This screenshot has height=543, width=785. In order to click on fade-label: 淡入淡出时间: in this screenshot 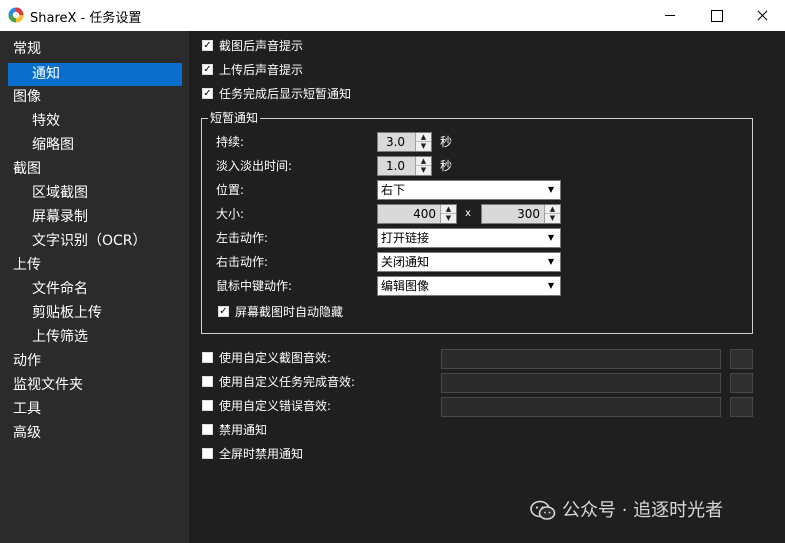, I will do `click(254, 166)`.